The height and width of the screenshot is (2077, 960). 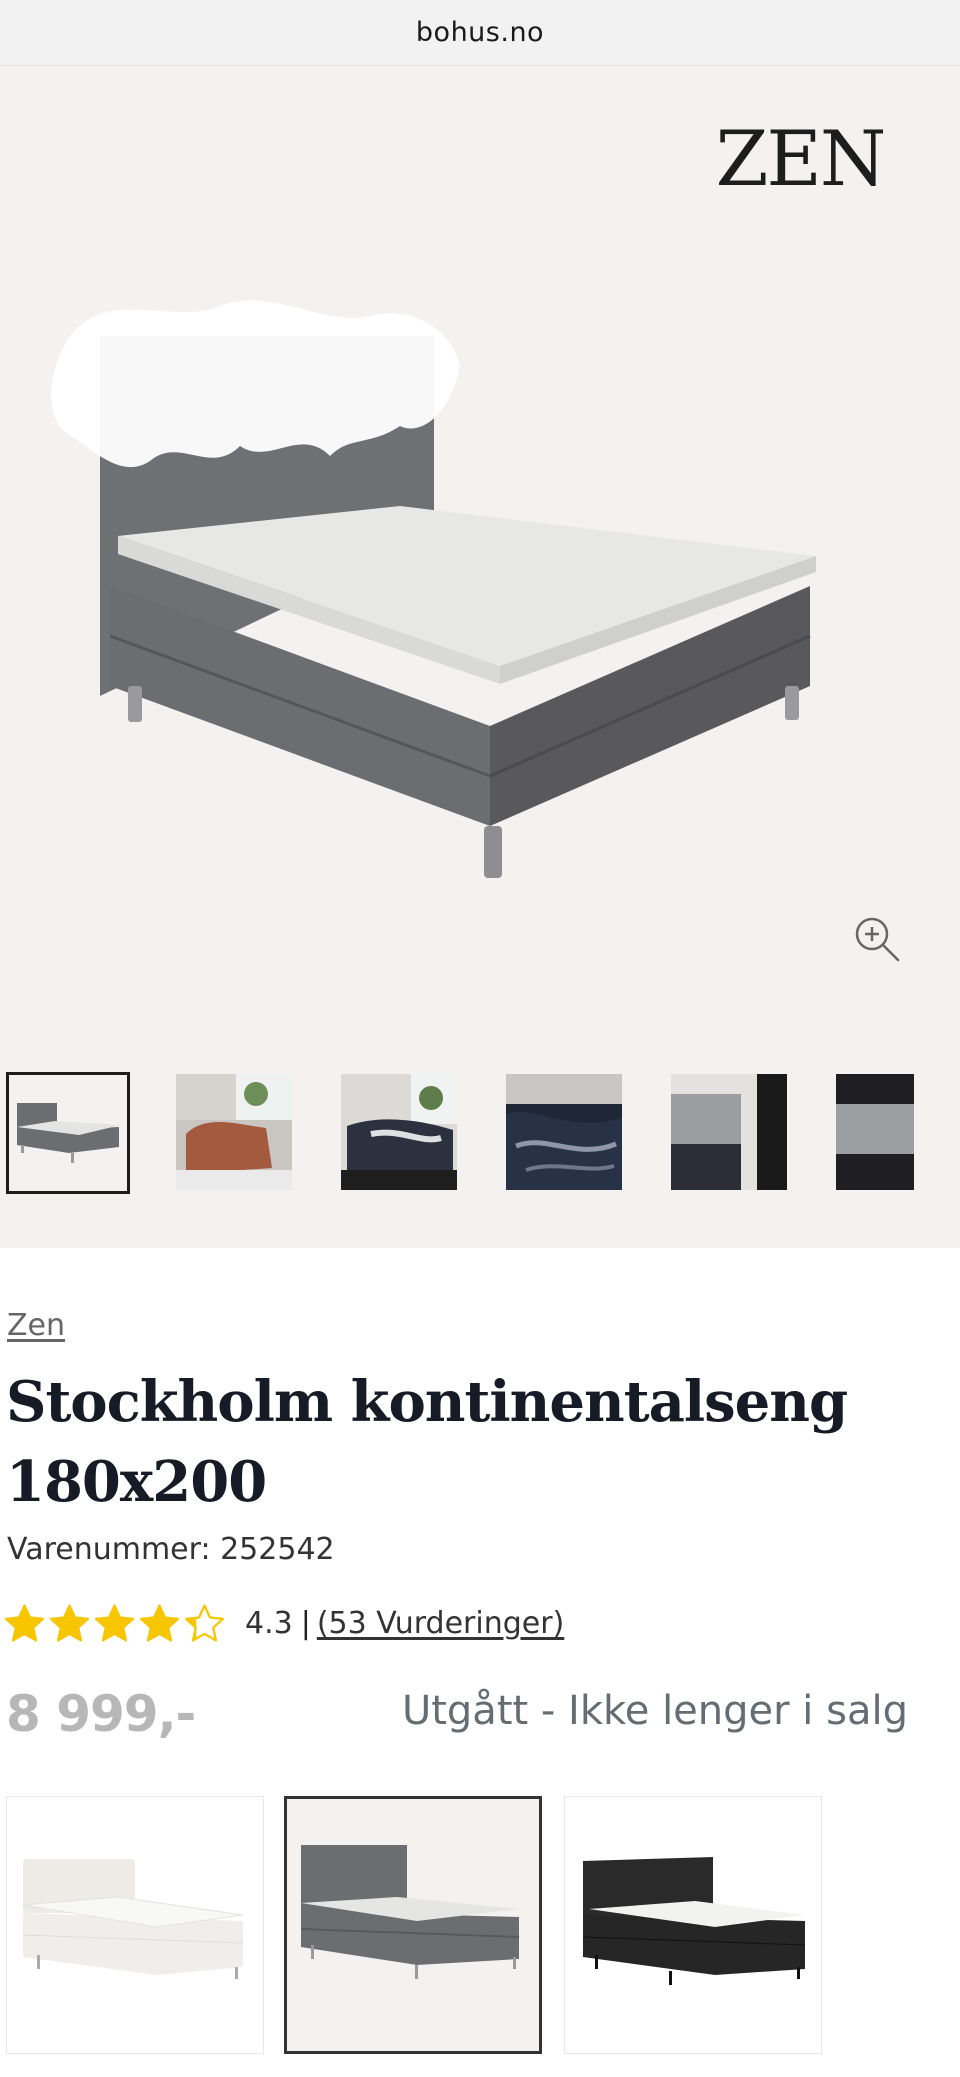 I want to click on brand-logo: ZEN, so click(x=801, y=158).